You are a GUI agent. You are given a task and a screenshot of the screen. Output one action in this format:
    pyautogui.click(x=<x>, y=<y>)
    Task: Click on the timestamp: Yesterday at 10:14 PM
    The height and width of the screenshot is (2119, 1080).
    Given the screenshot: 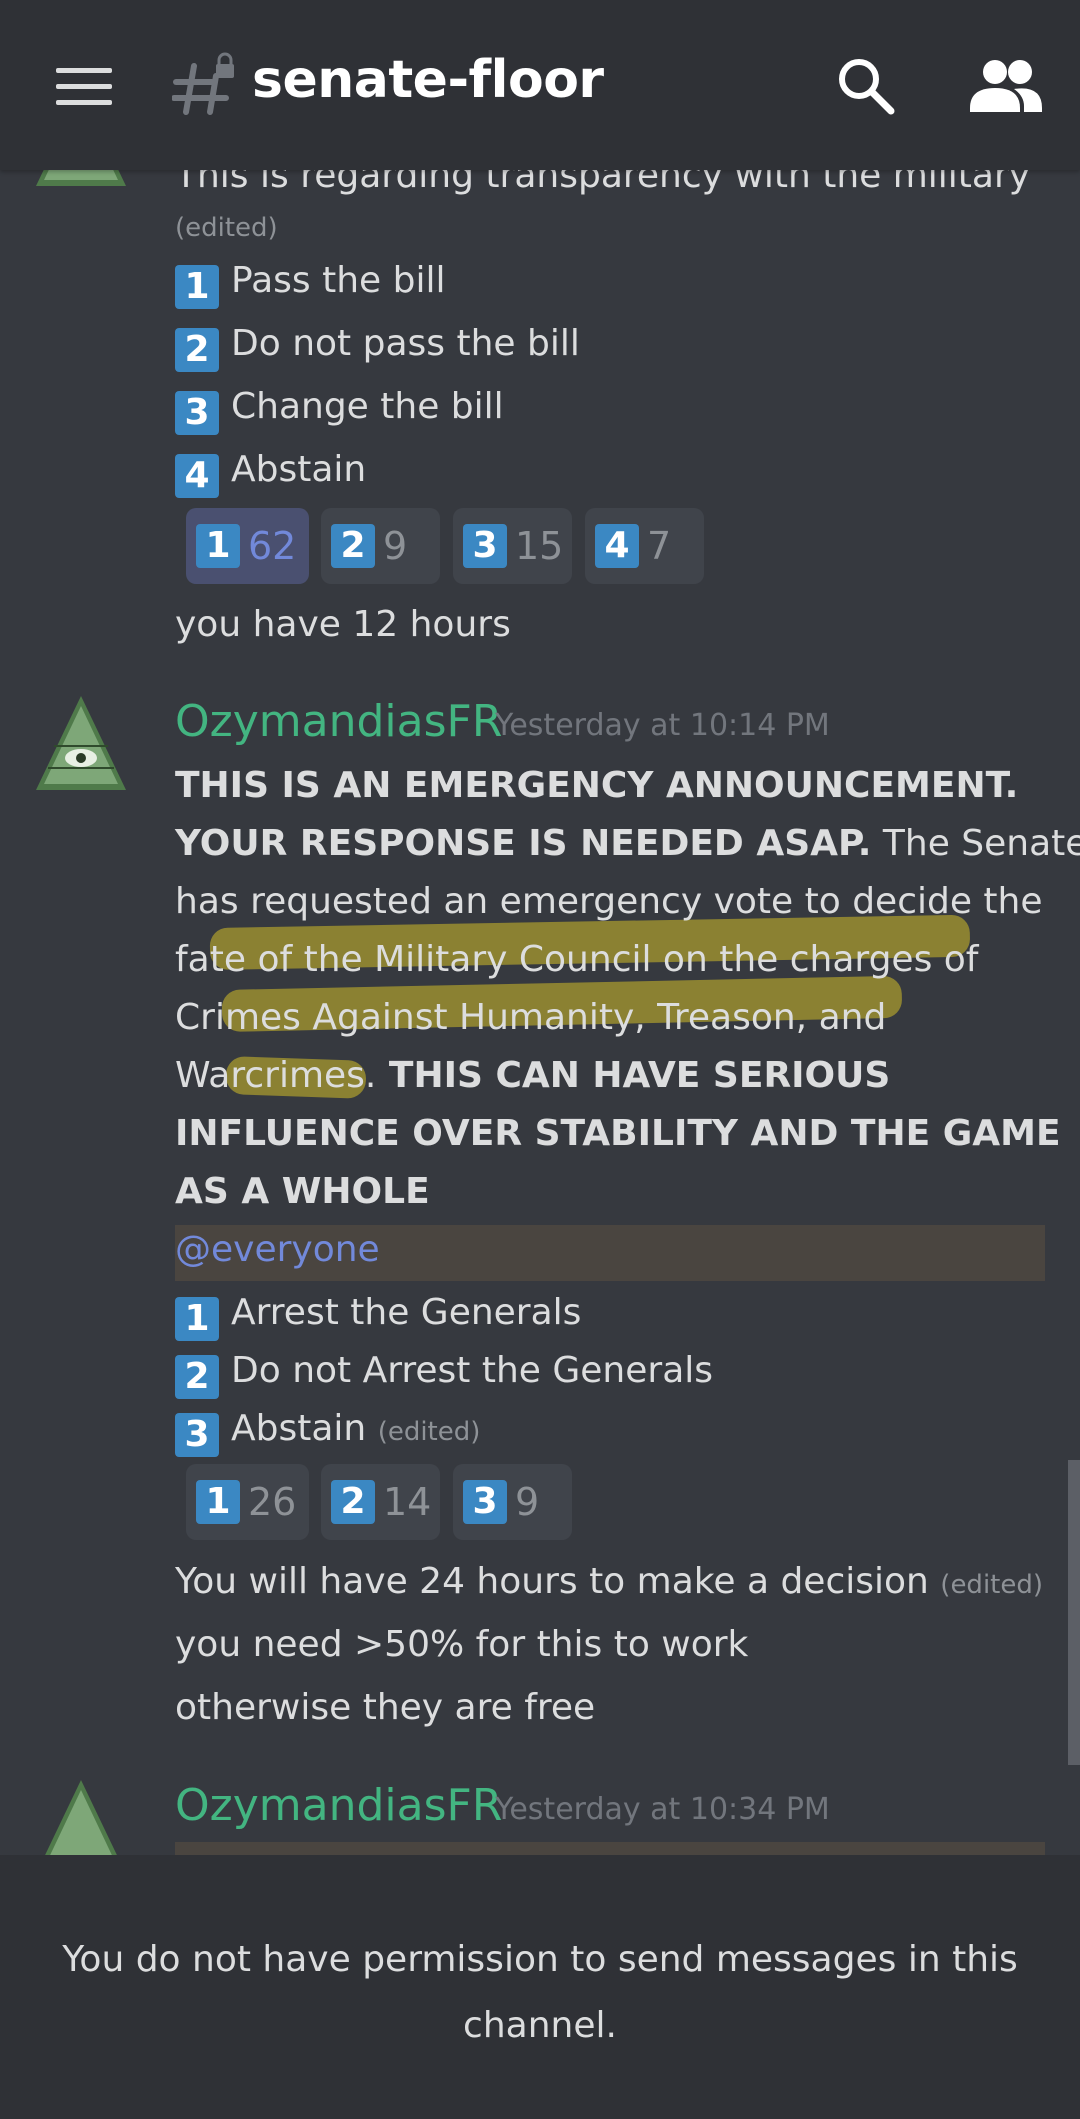 What is the action you would take?
    pyautogui.click(x=662, y=725)
    